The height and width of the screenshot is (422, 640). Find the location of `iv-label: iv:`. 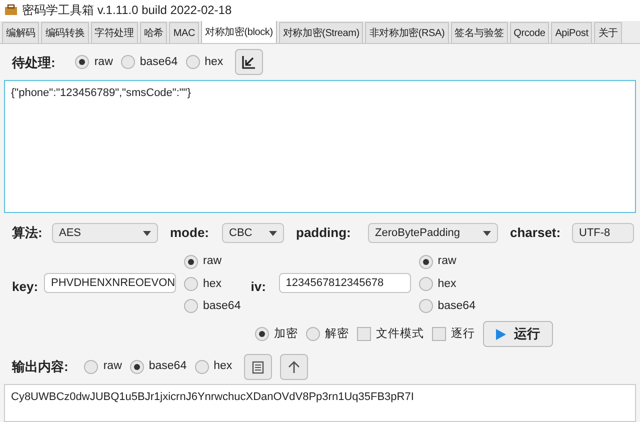

iv-label: iv: is located at coordinates (258, 287).